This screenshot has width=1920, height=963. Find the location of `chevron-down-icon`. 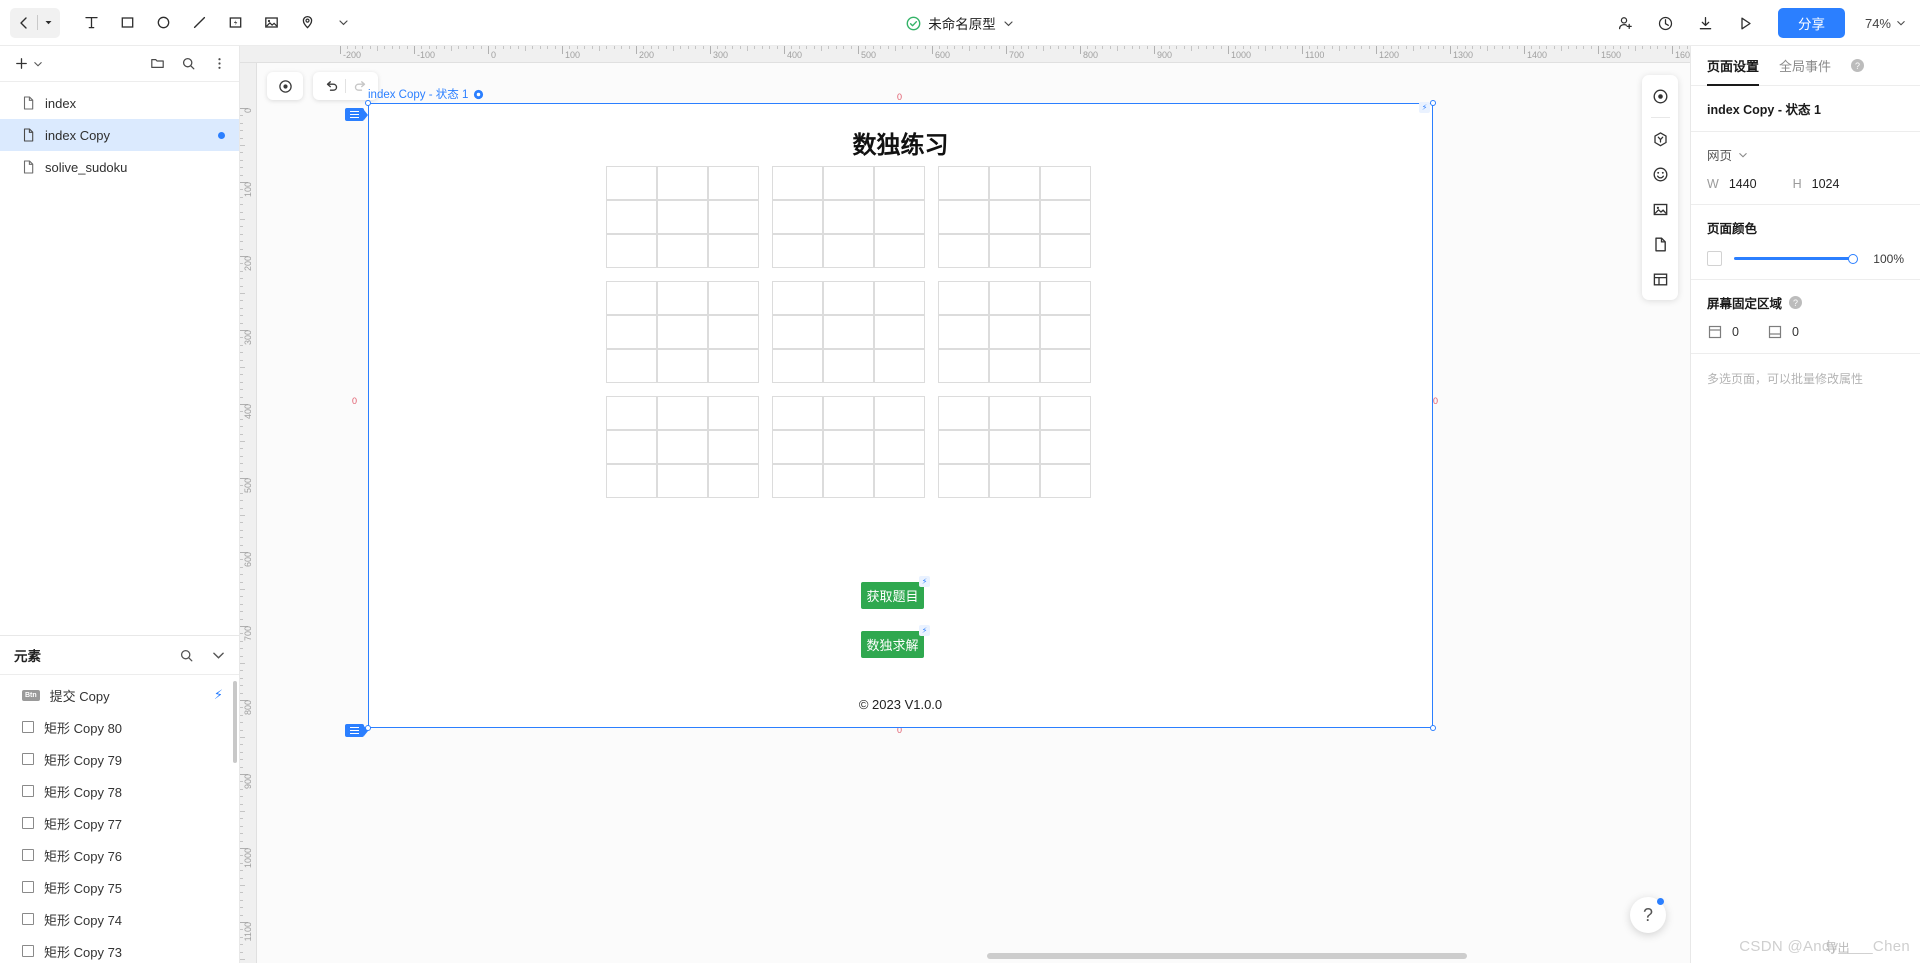

chevron-down-icon is located at coordinates (1743, 155).